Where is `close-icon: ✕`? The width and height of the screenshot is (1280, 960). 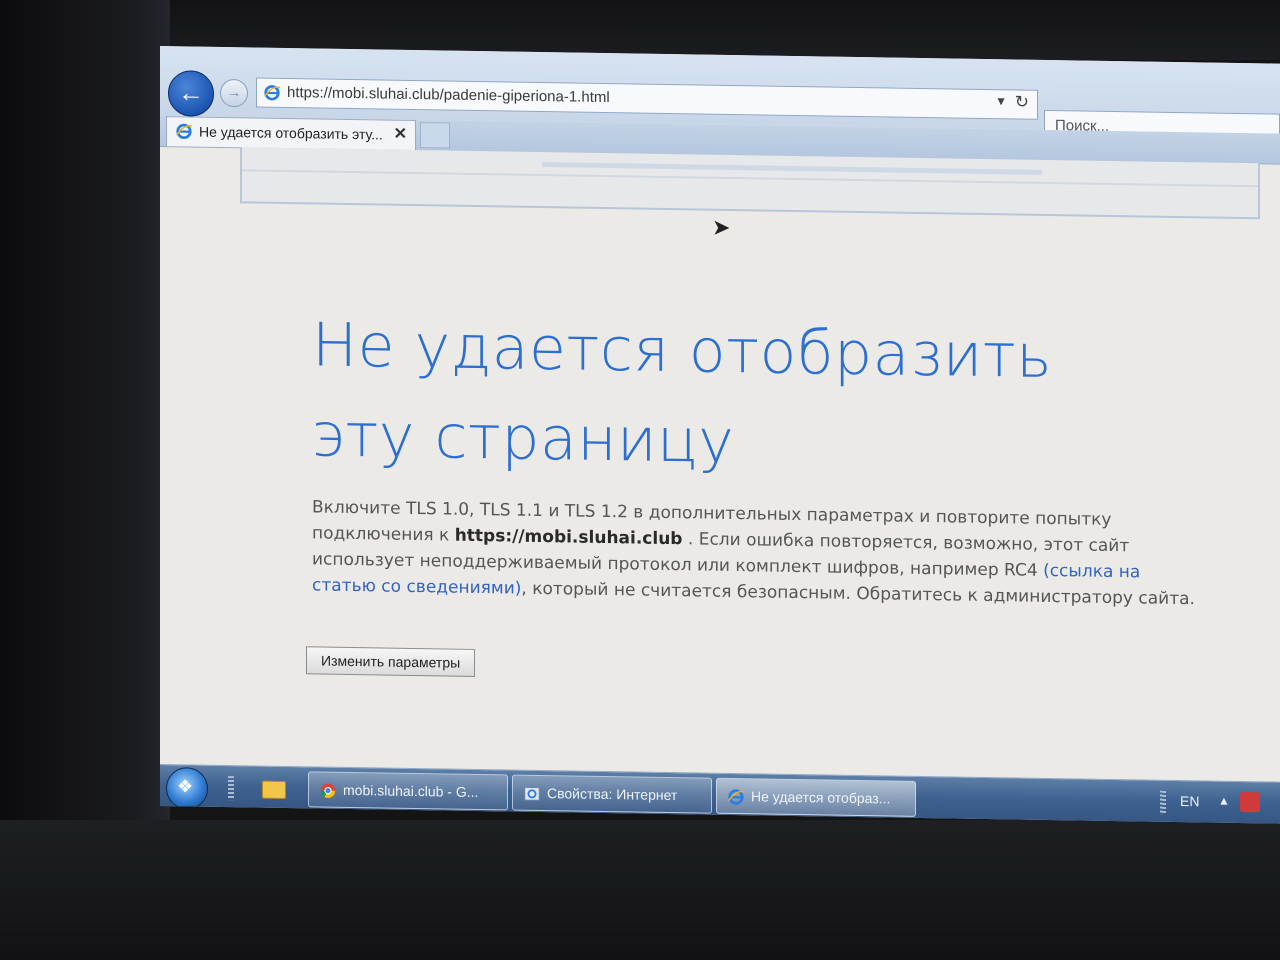 close-icon: ✕ is located at coordinates (400, 134).